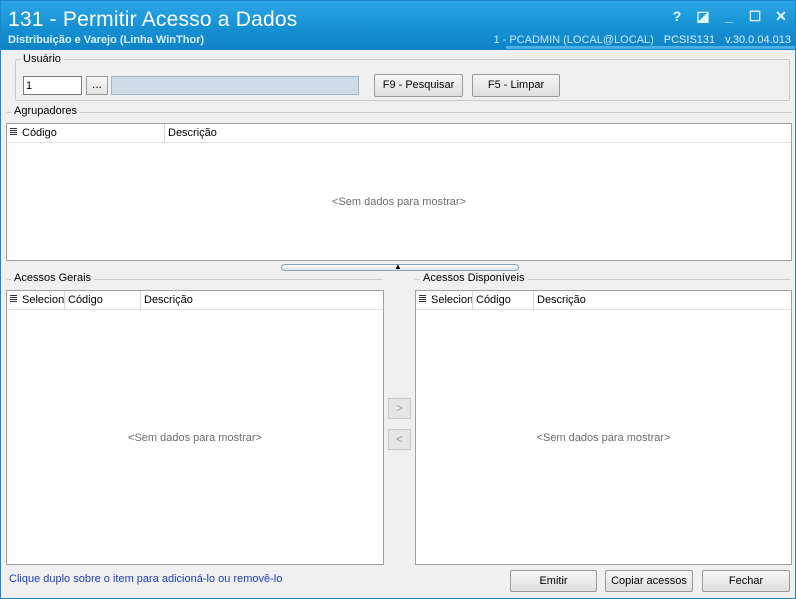 This screenshot has height=599, width=796. Describe the element at coordinates (474, 278) in the screenshot. I see `acessos-disponiveis-label: Acessos Disponíveis` at that location.